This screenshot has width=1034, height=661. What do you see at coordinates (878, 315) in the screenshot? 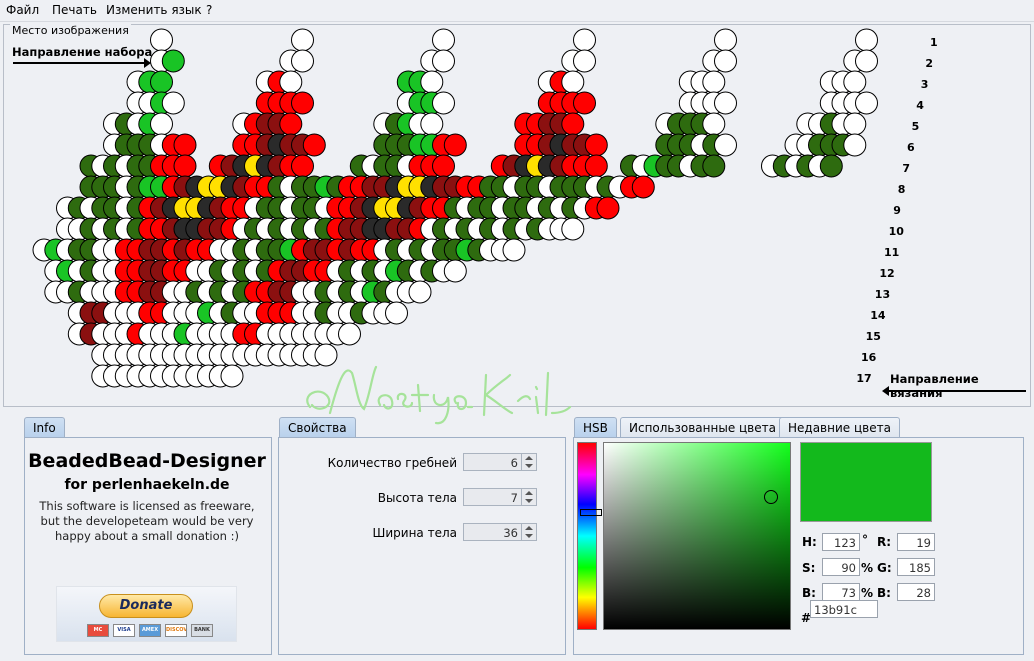
I see `row-number: 14` at bounding box center [878, 315].